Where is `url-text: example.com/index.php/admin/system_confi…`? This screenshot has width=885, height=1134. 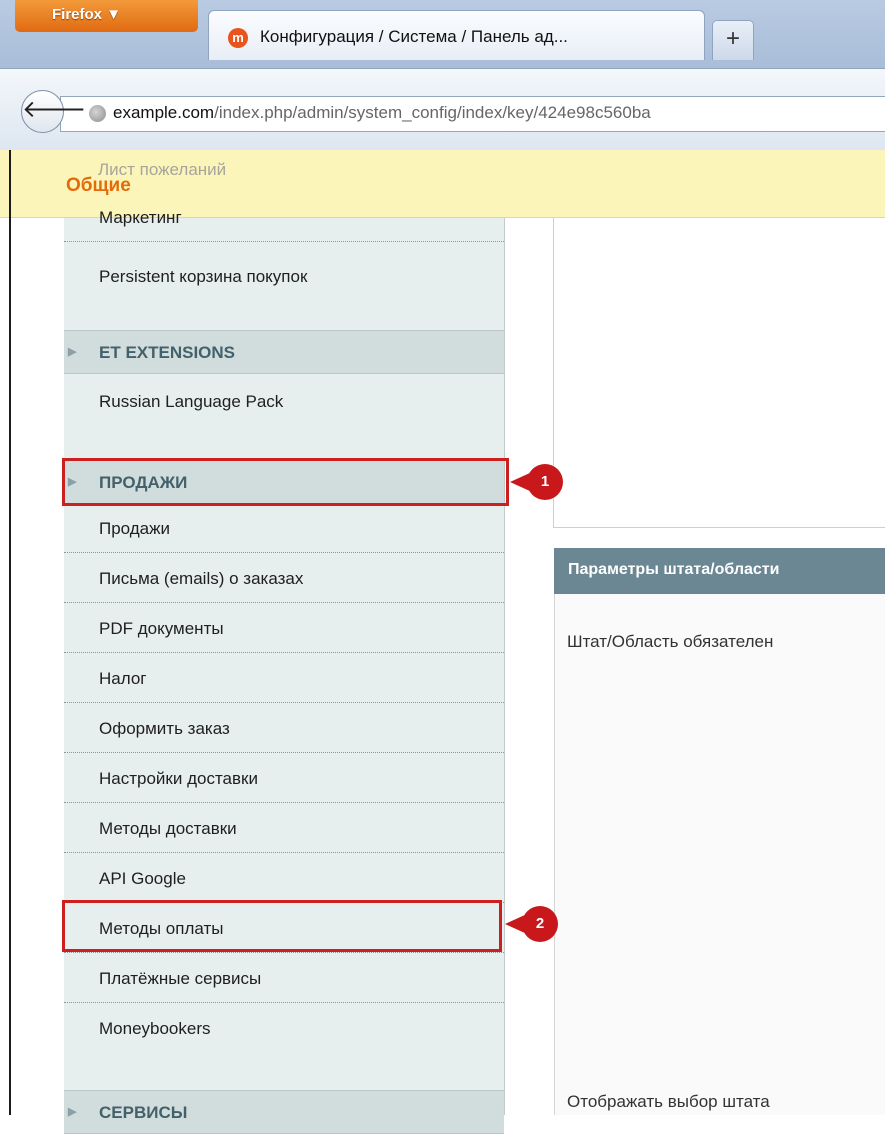 url-text: example.com/index.php/admin/system_confi… is located at coordinates (382, 113).